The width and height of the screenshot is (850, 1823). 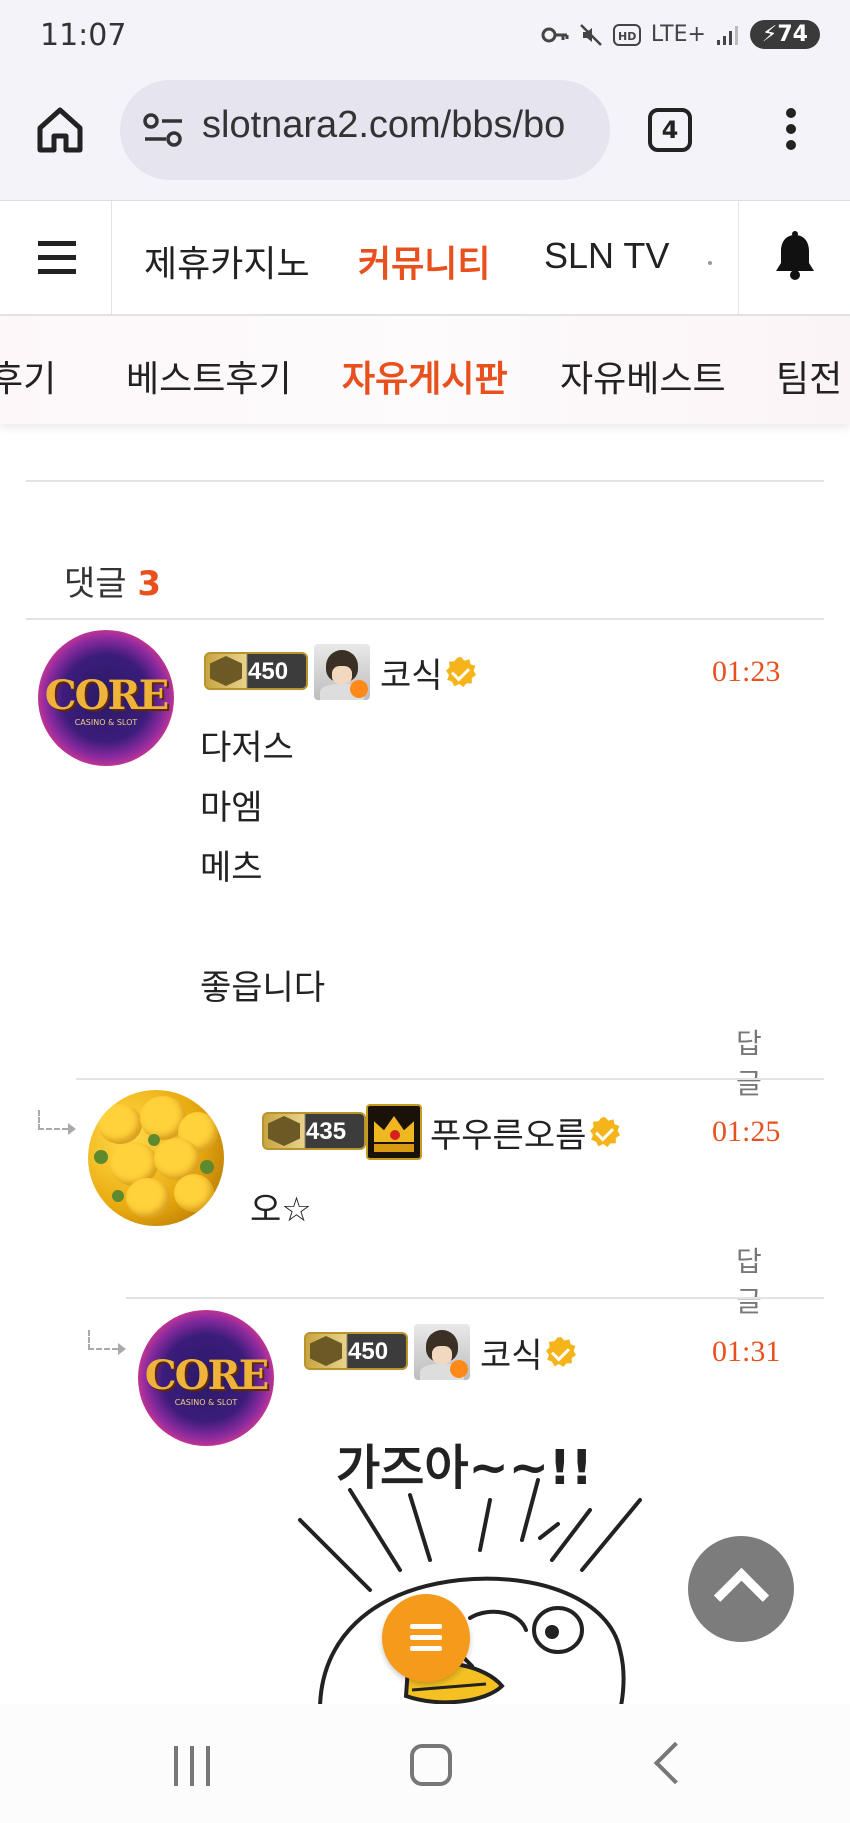 I want to click on tune-icon, so click(x=164, y=130).